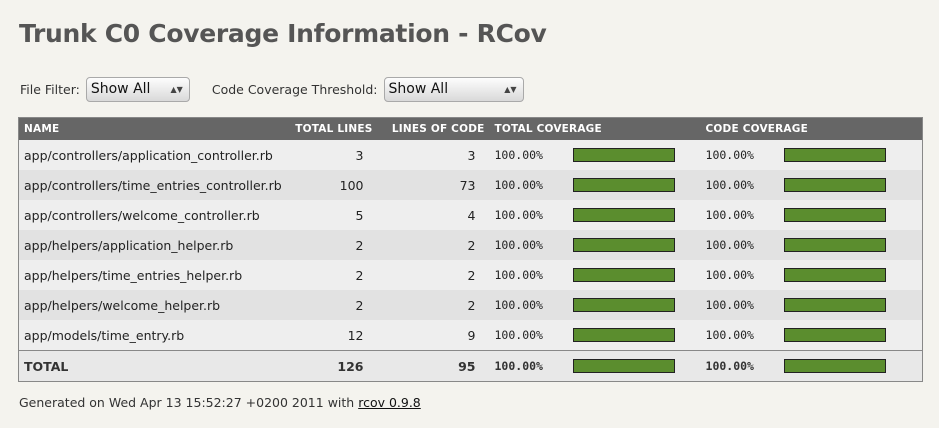  What do you see at coordinates (811, 128) in the screenshot?
I see `header-code-coverage: CODE COVERAGE` at bounding box center [811, 128].